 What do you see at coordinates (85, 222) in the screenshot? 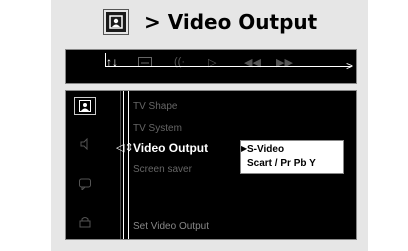
I see `lock-icon` at bounding box center [85, 222].